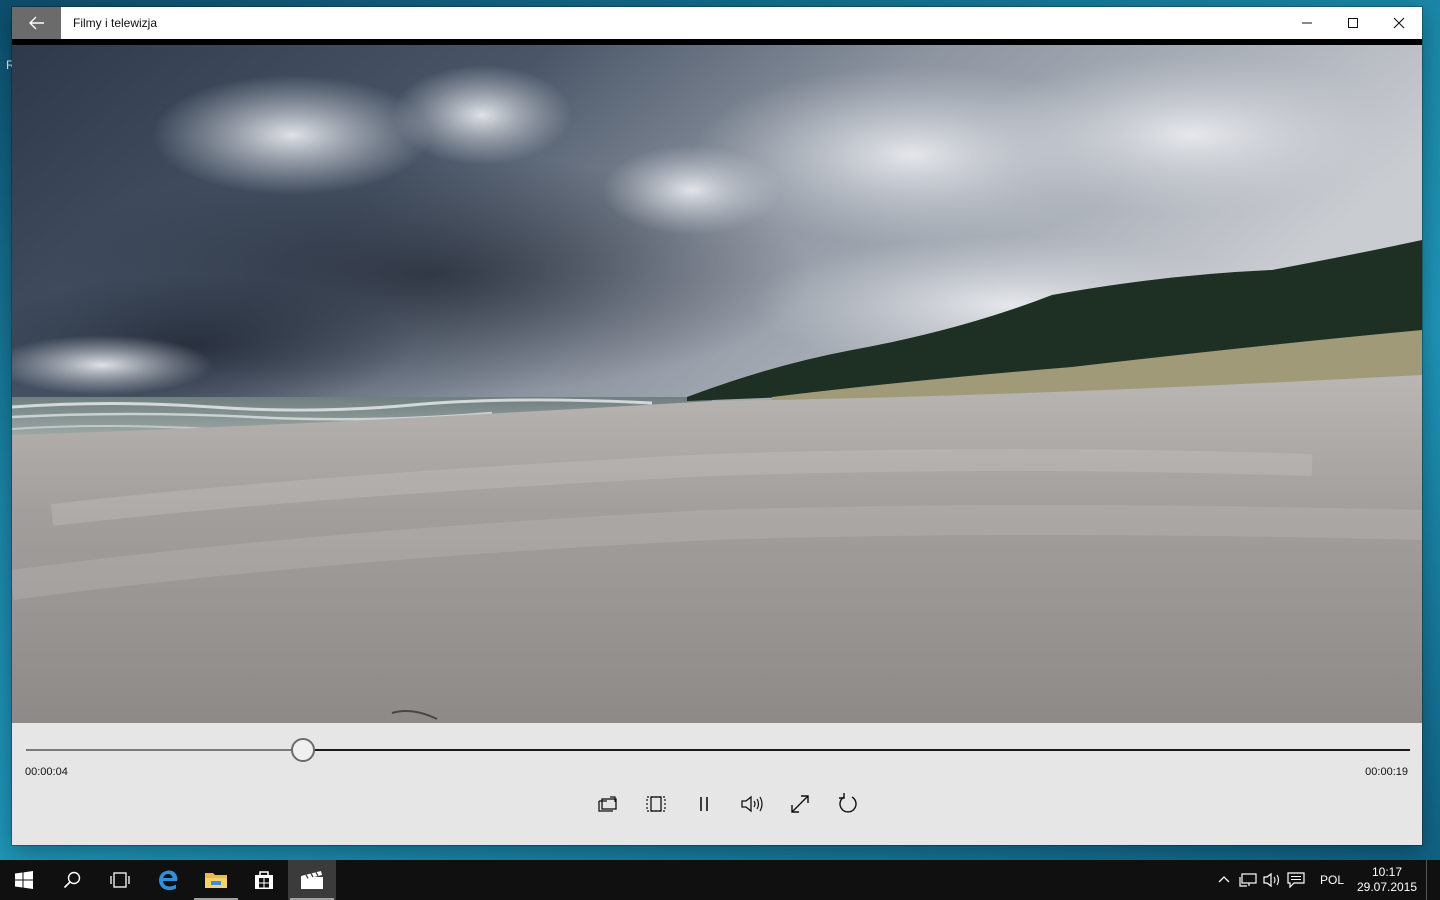 Image resolution: width=1440 pixels, height=900 pixels. I want to click on clock-date: 29.07.2015, so click(1387, 887).